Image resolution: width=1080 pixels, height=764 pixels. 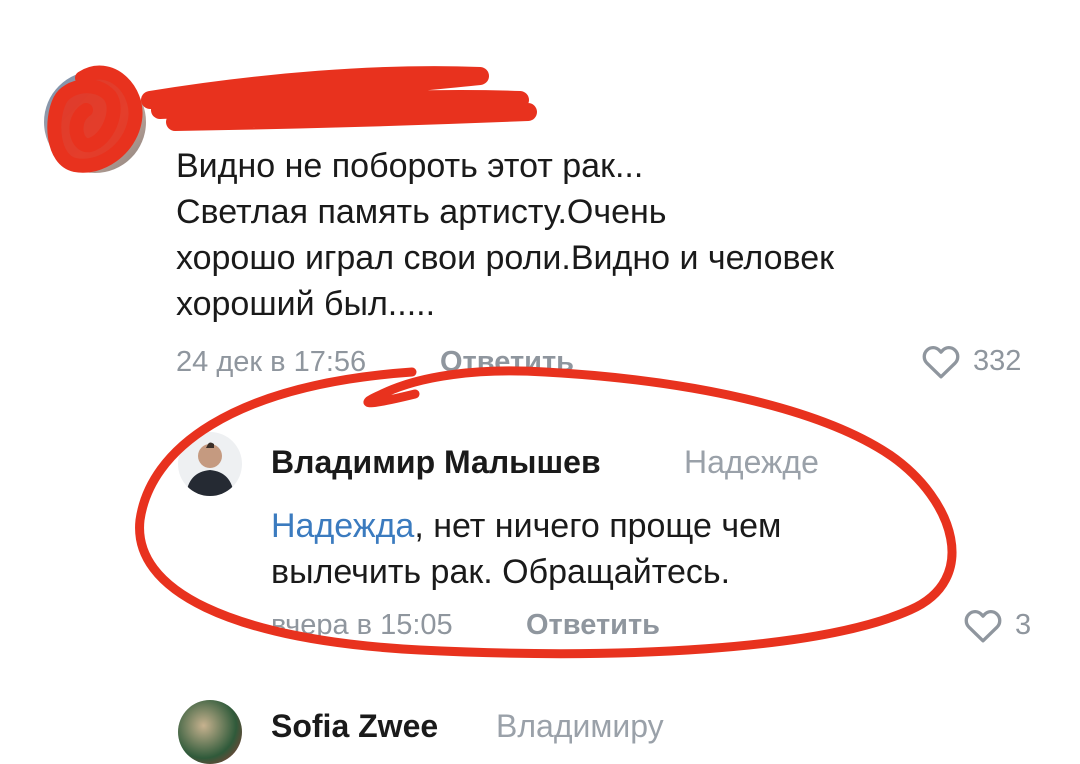 I want to click on name-scribble, so click(x=339, y=98).